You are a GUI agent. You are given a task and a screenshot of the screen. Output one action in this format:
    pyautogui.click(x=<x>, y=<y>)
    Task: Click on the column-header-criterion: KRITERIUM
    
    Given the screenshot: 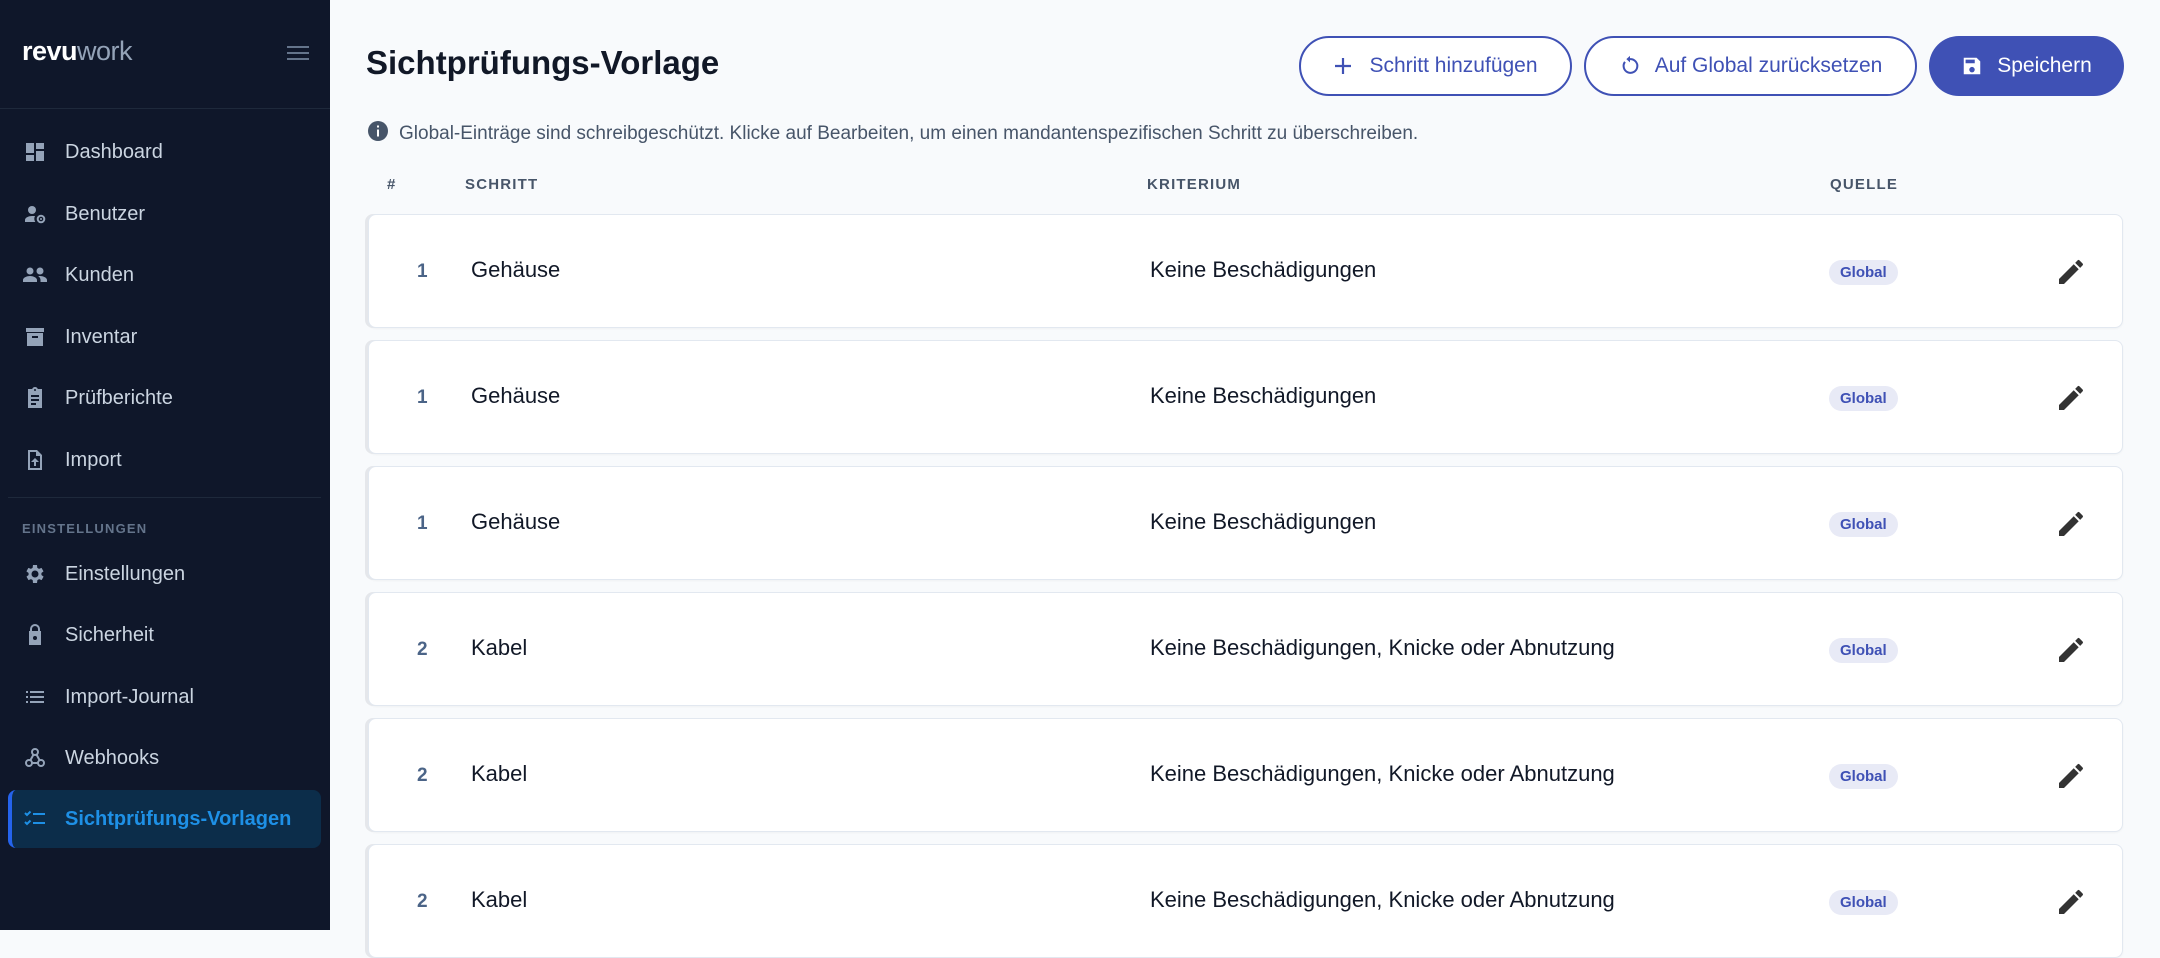 What is the action you would take?
    pyautogui.click(x=1194, y=184)
    